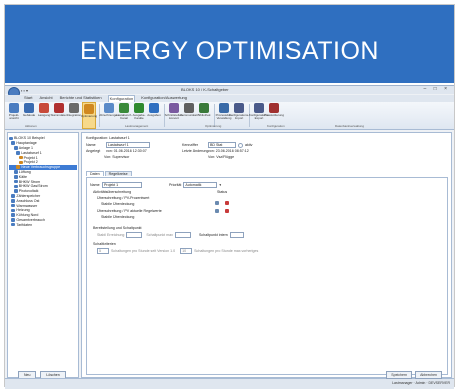 The width and height of the screenshot is (459, 391). I want to click on changed-by-row: Von: Vsz/Flügge, so click(221, 157).